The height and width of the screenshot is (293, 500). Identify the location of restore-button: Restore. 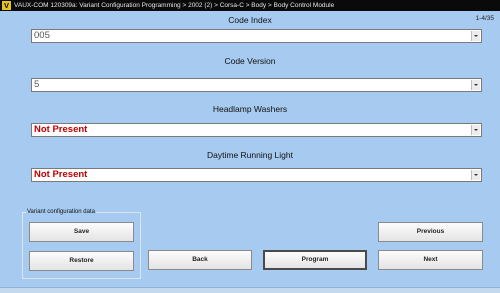
(81, 261).